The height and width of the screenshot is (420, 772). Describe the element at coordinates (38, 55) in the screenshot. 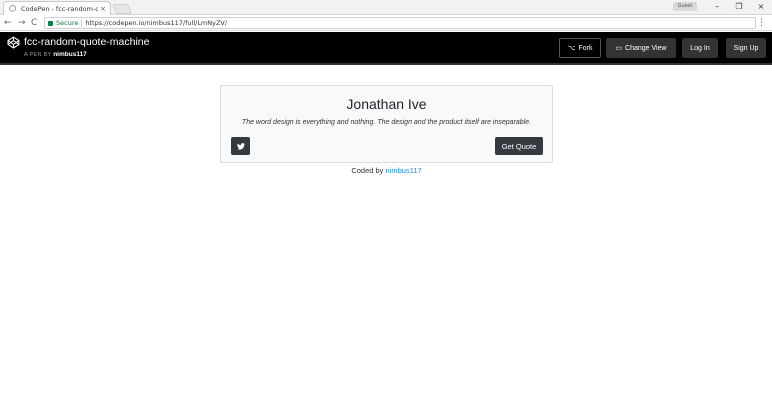

I see `pen-by-prefix: A PEN BY` at that location.